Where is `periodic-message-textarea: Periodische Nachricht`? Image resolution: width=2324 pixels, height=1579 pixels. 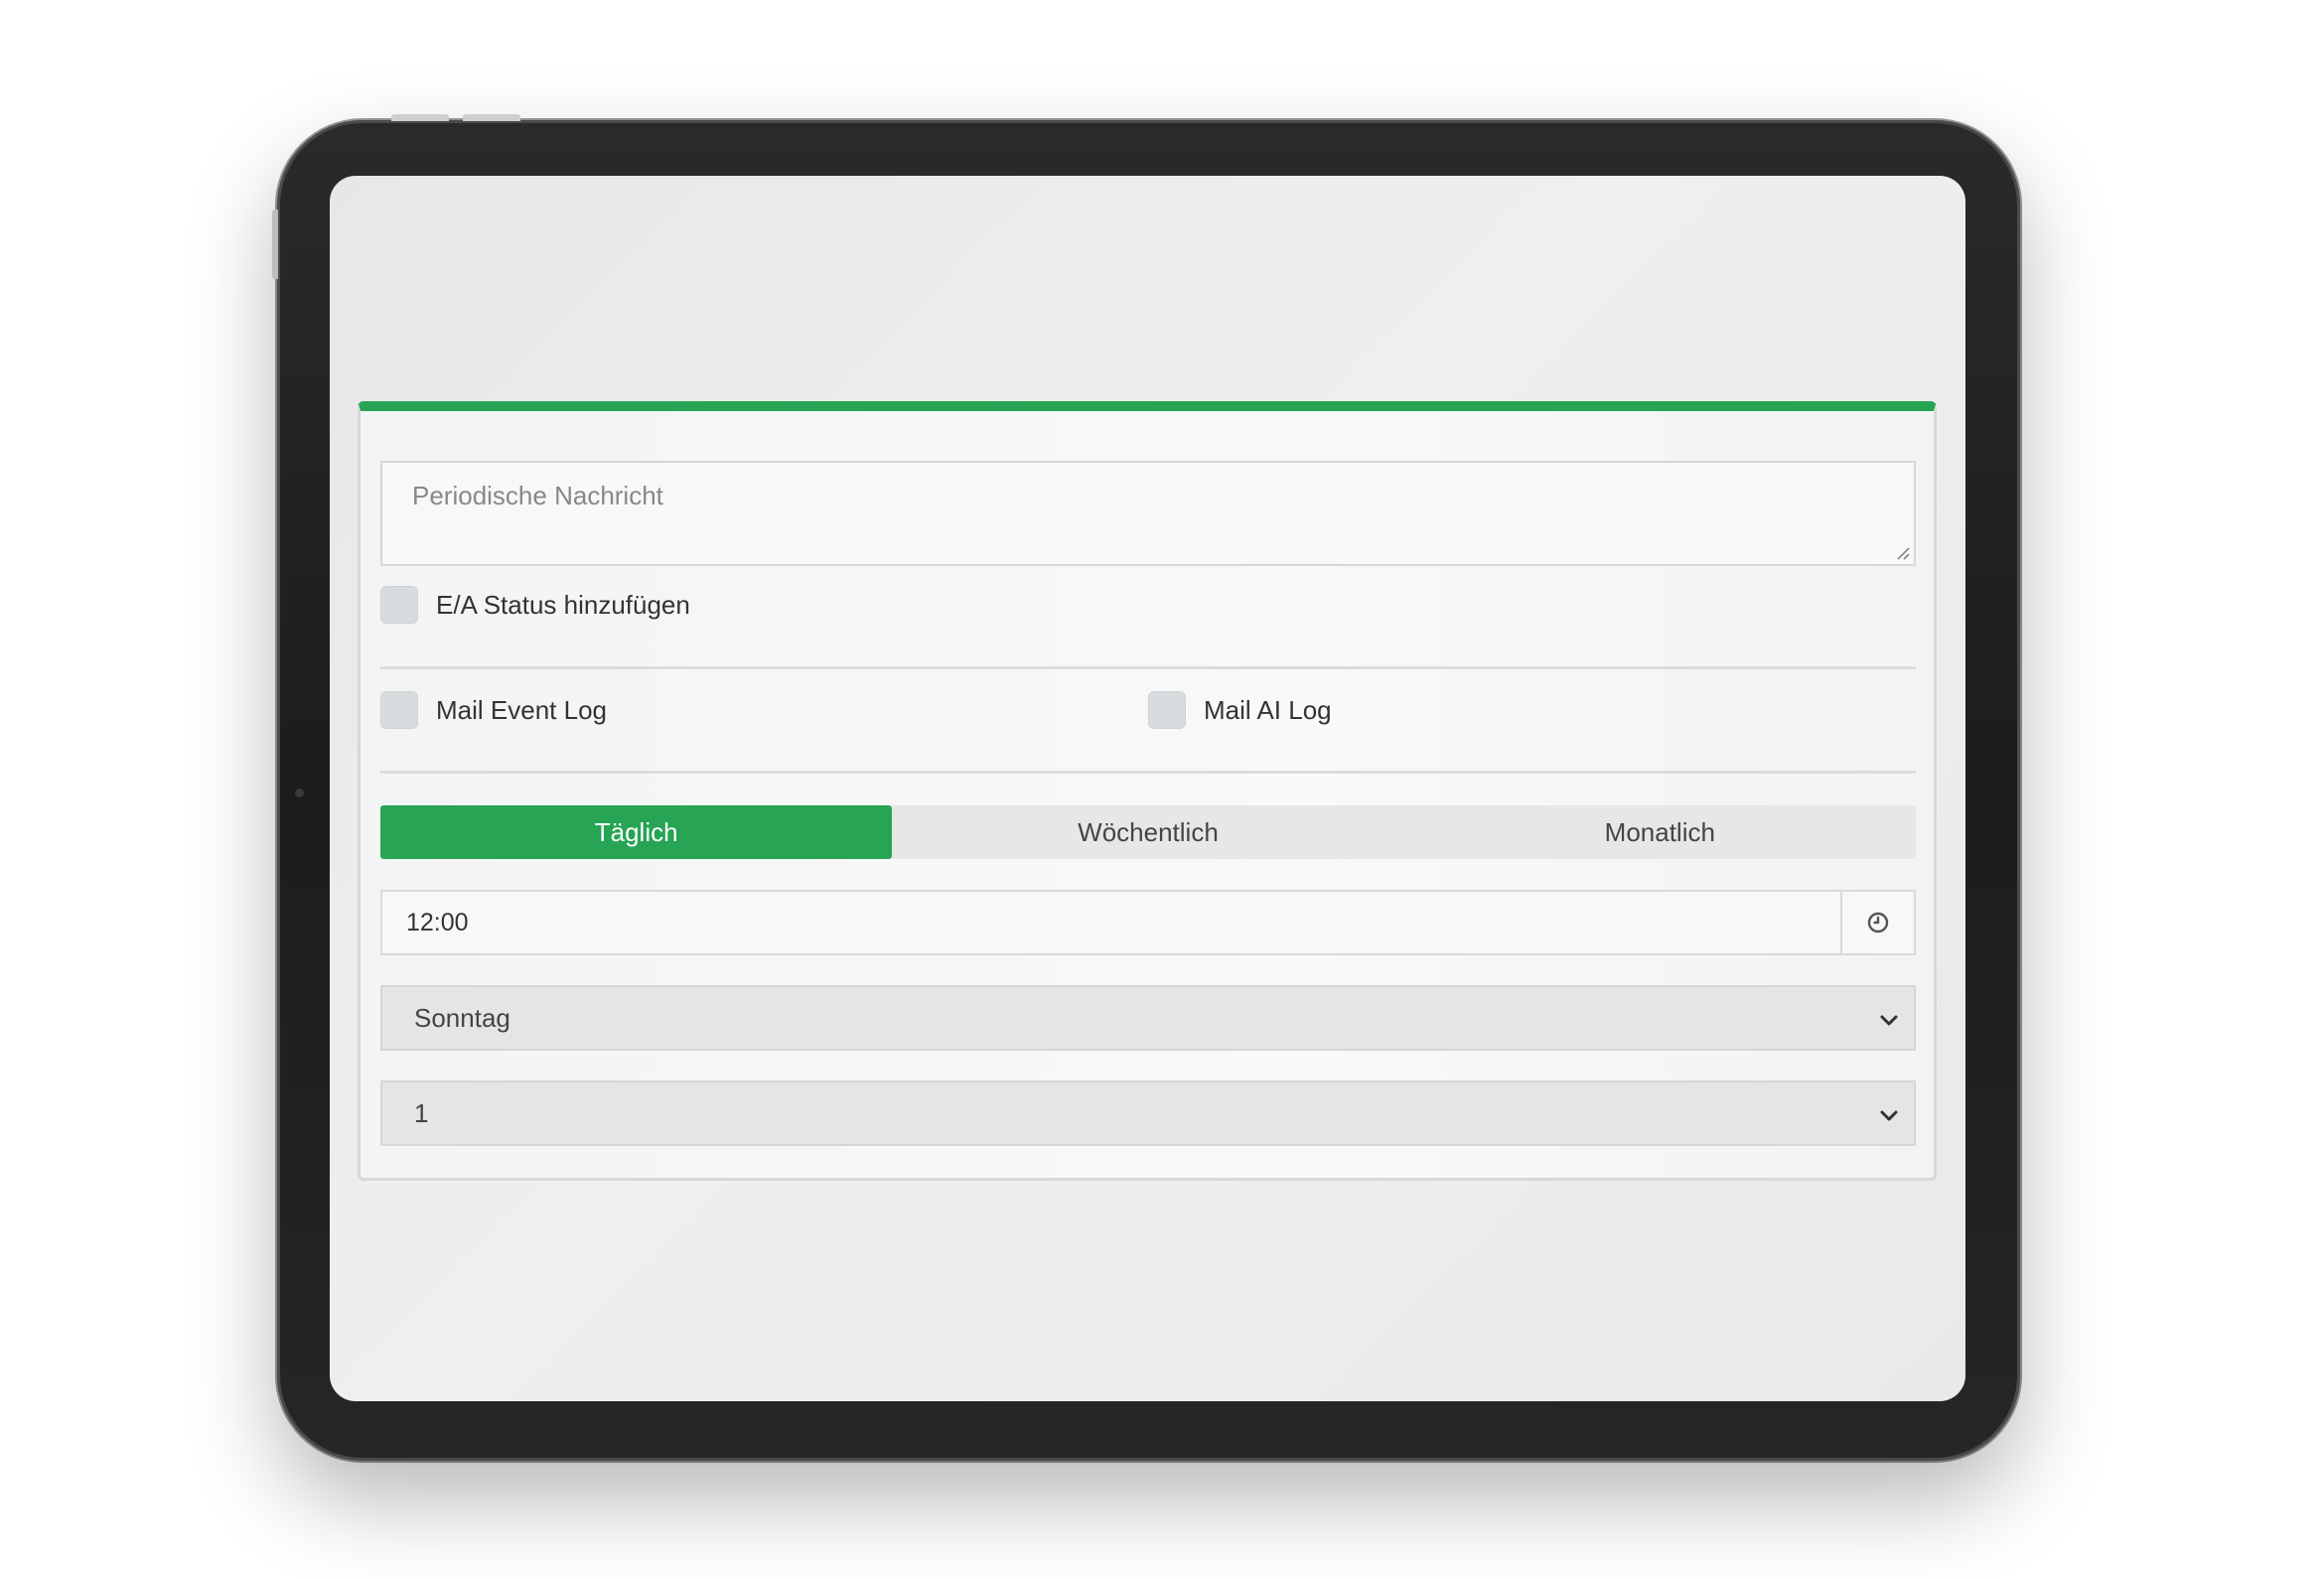 periodic-message-textarea: Periodische Nachricht is located at coordinates (1148, 513).